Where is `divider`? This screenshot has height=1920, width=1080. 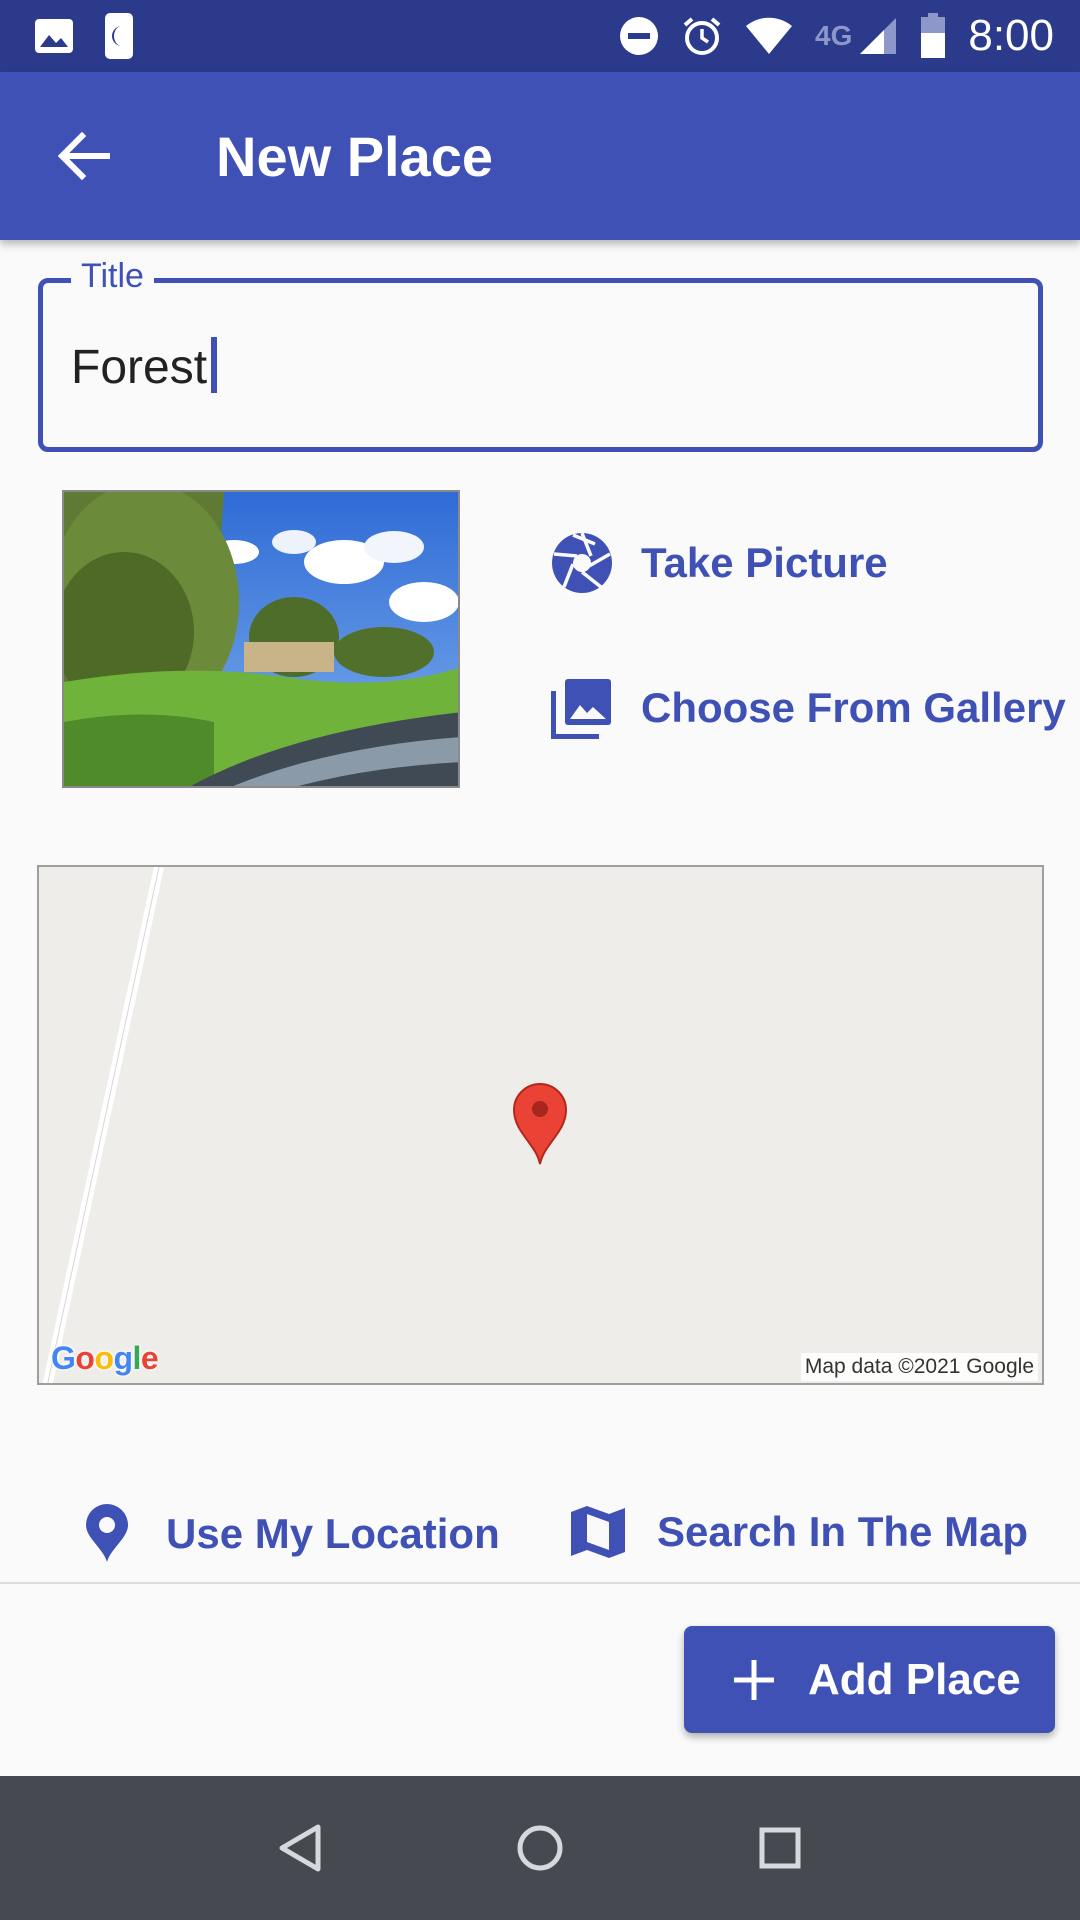 divider is located at coordinates (540, 1583).